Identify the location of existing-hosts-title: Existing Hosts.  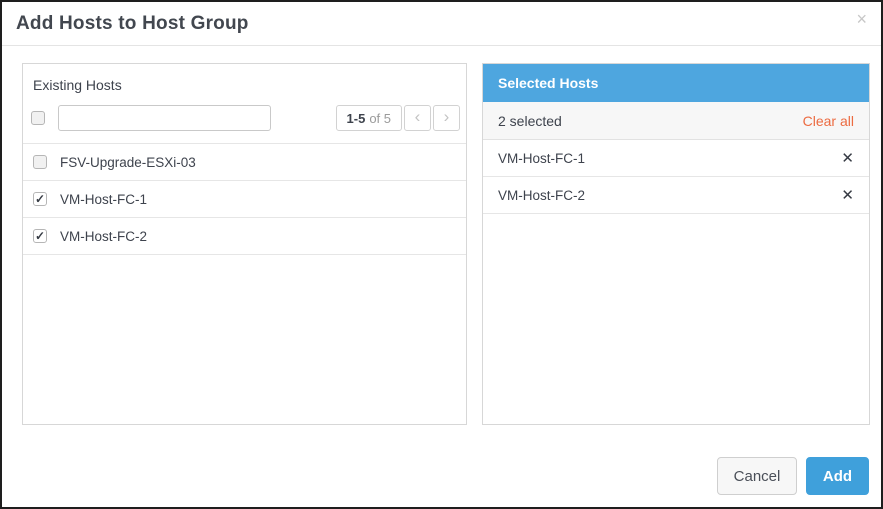
(77, 85).